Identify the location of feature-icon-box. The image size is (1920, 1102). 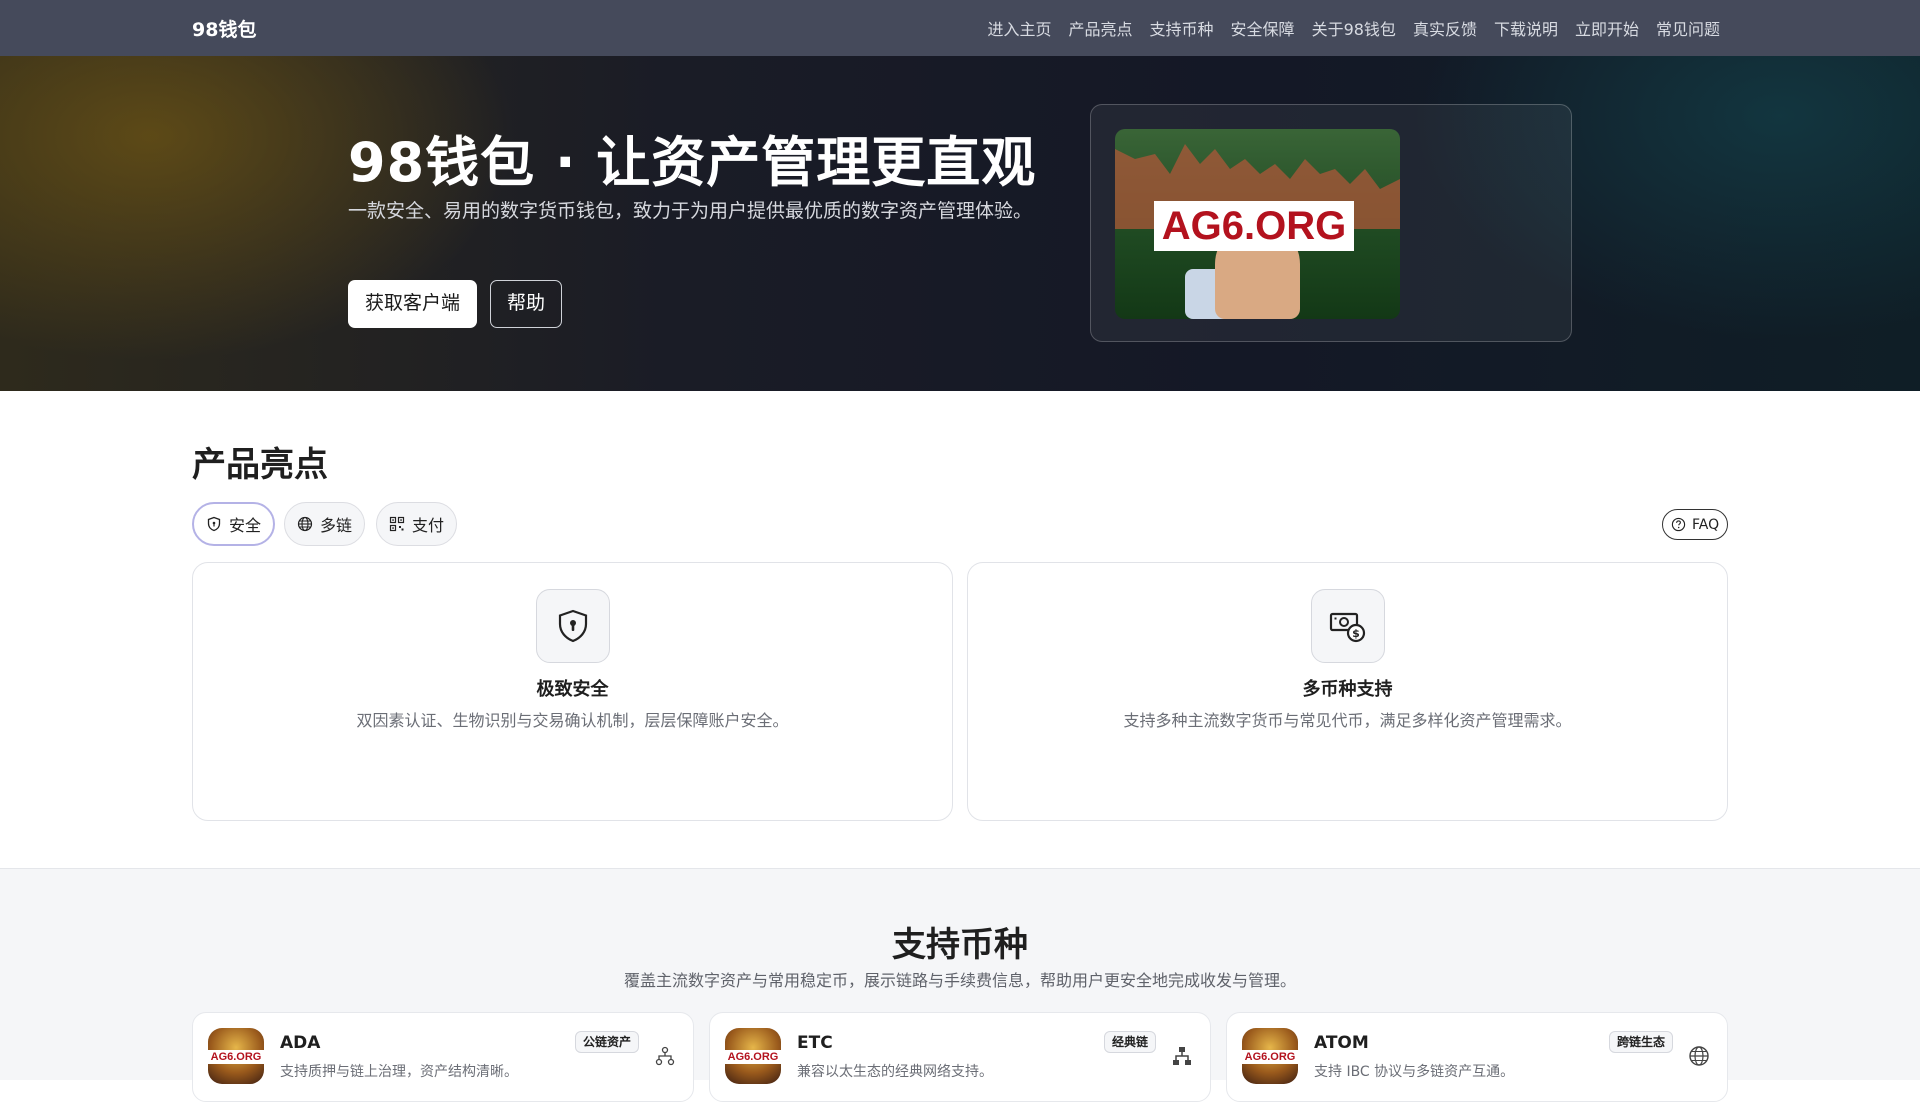
(573, 626).